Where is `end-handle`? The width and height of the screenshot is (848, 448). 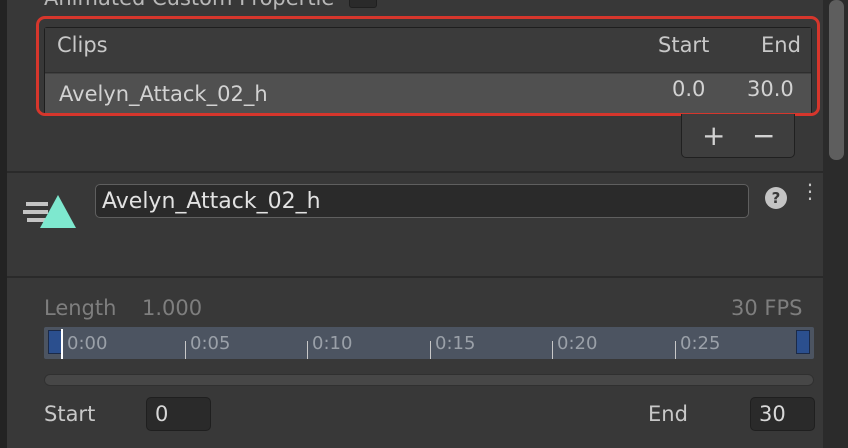
end-handle is located at coordinates (803, 342).